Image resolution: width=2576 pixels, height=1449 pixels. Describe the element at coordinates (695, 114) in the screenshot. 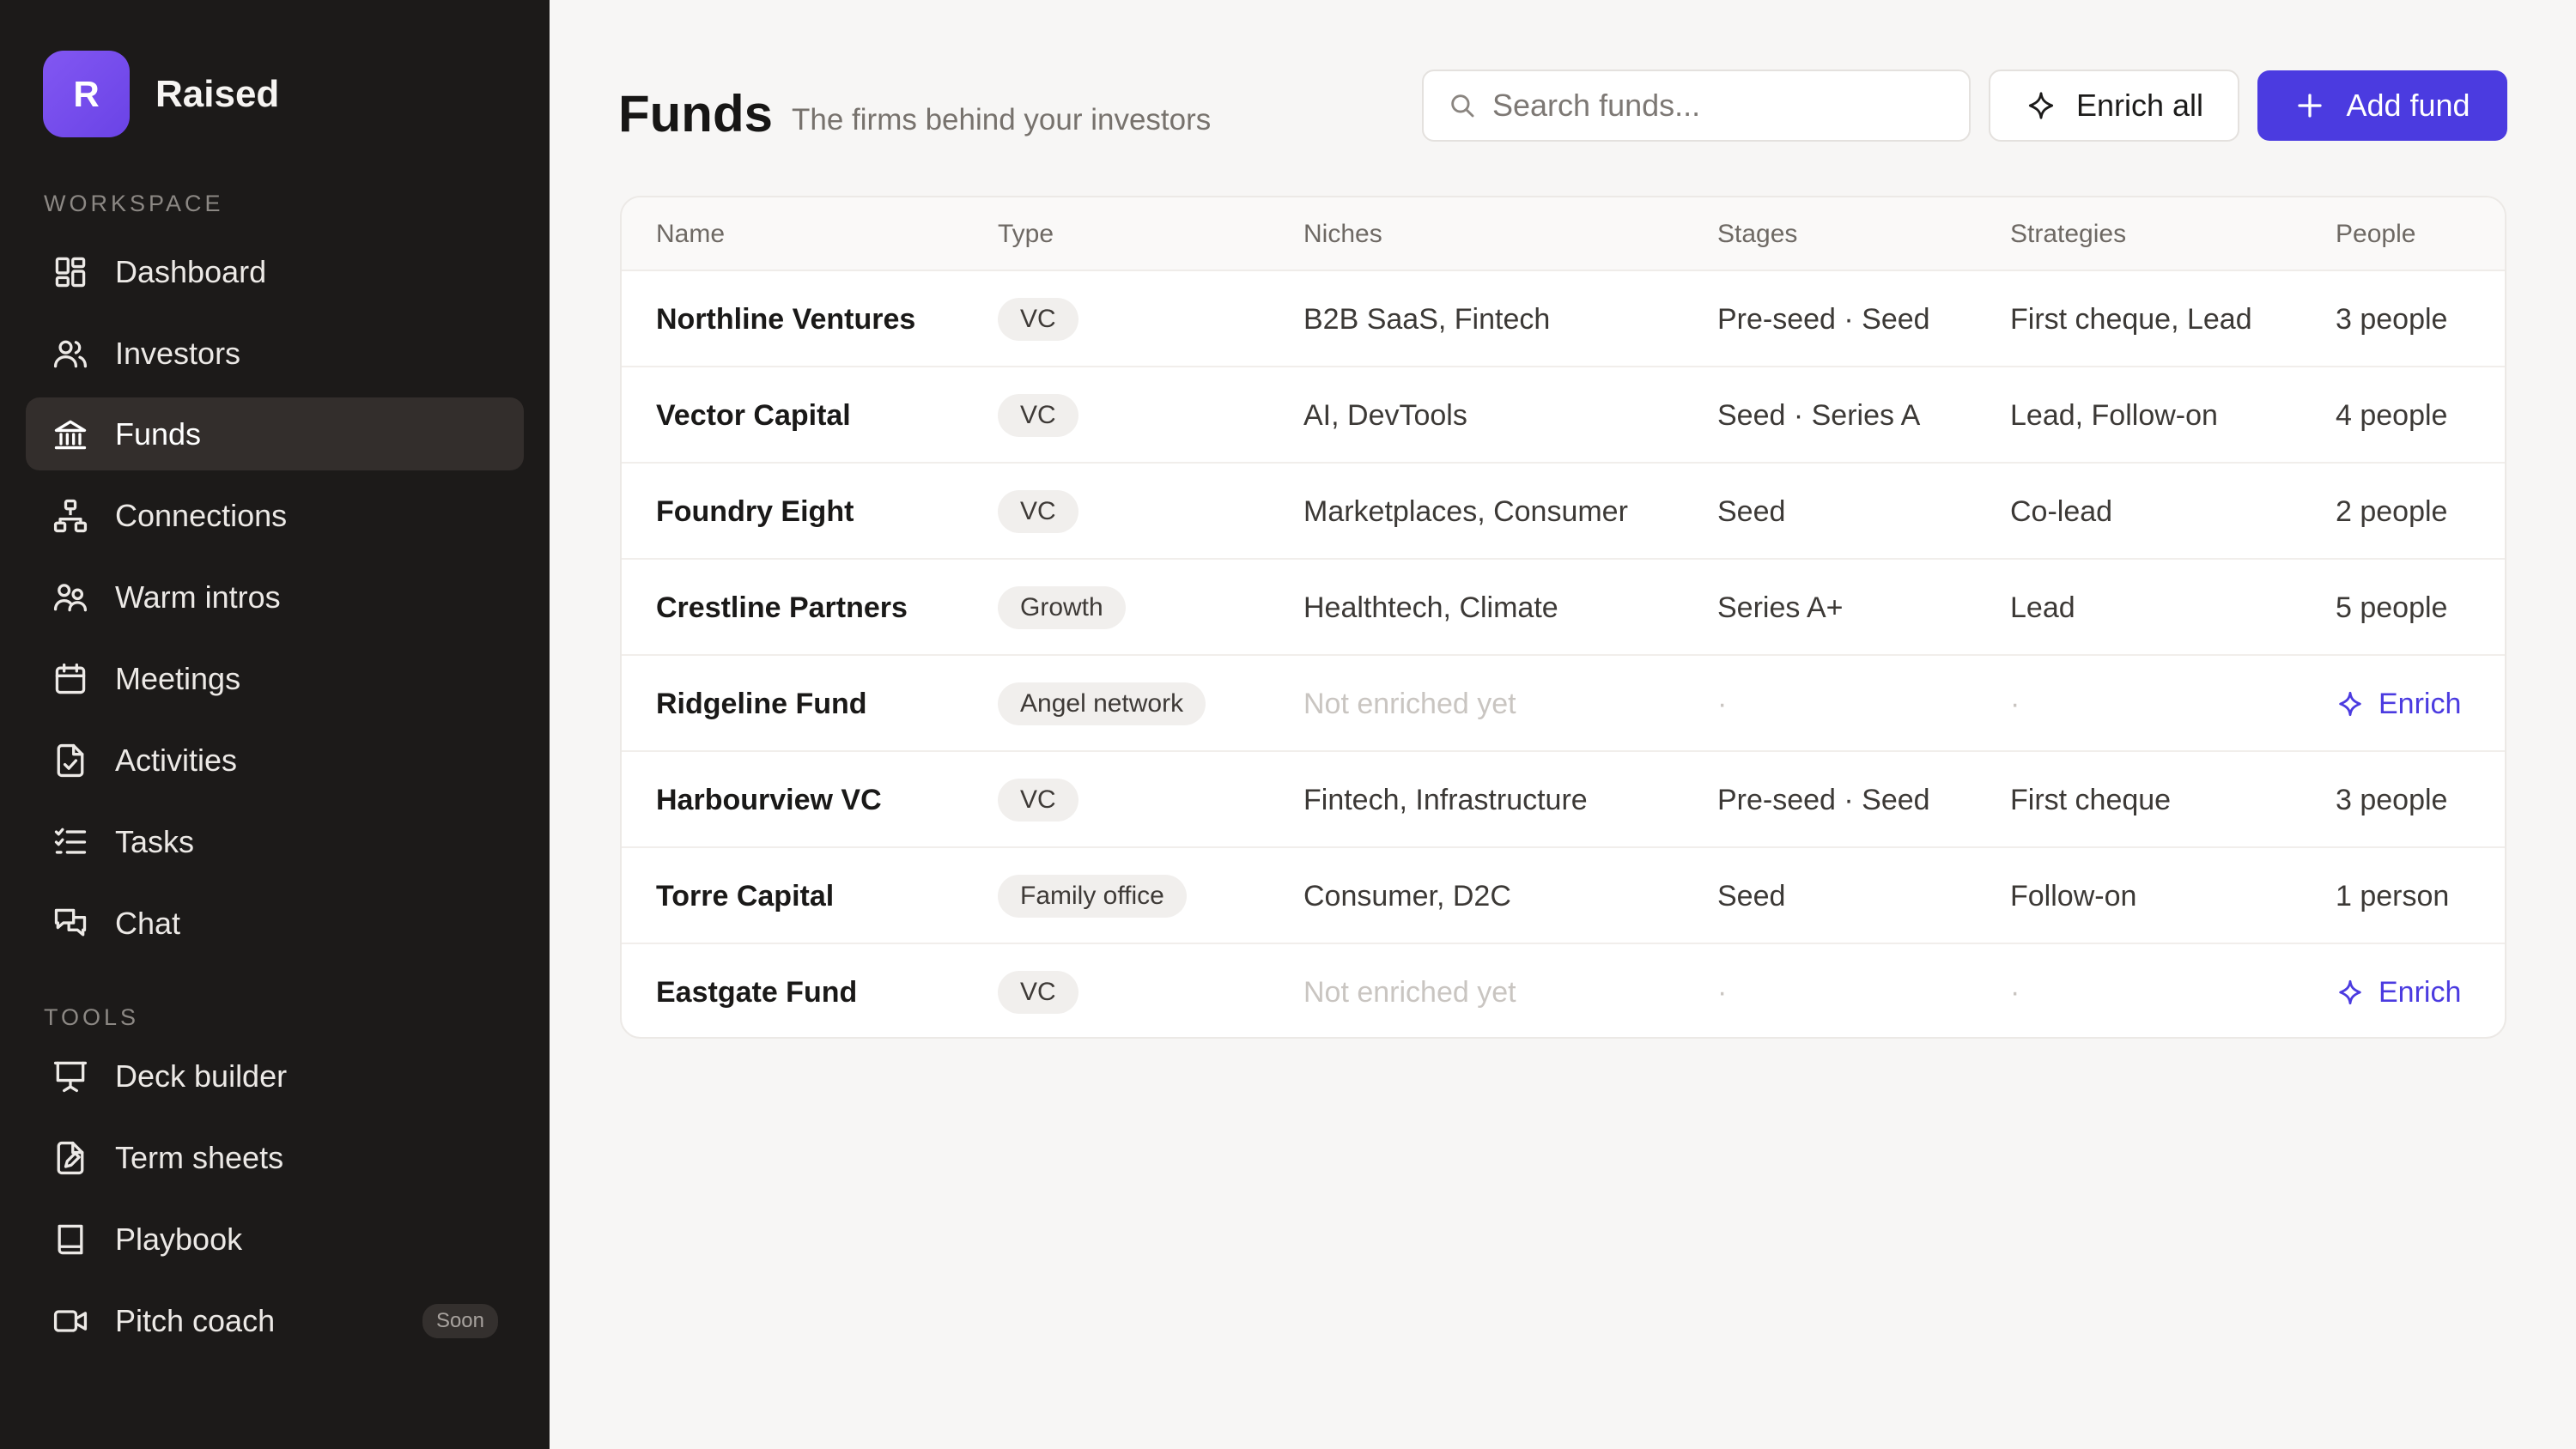

I see `page-title: Funds` at that location.